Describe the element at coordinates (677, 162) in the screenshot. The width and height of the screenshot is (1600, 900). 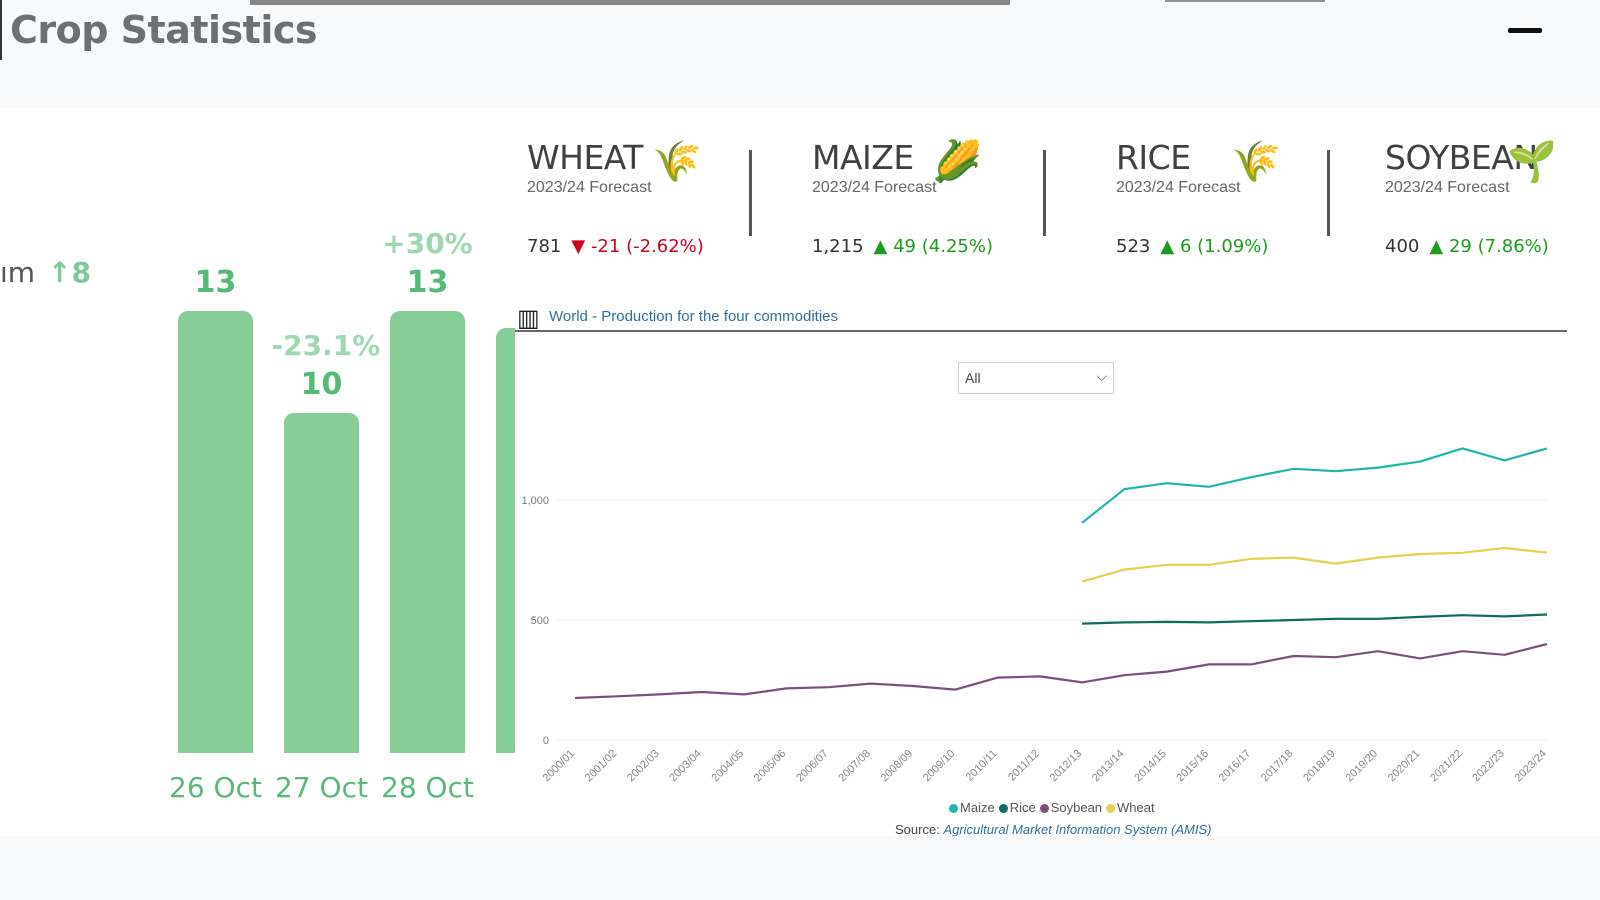
I see `wheat-icon: 🌾` at that location.